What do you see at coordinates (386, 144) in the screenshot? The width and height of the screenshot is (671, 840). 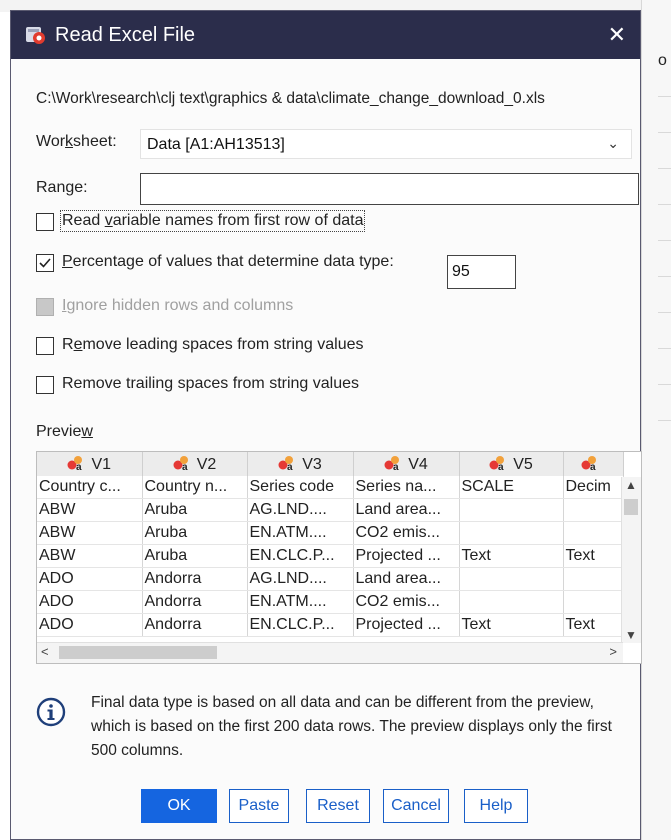 I see `worksheet-select: Data [A1:AH13513] ⌄` at bounding box center [386, 144].